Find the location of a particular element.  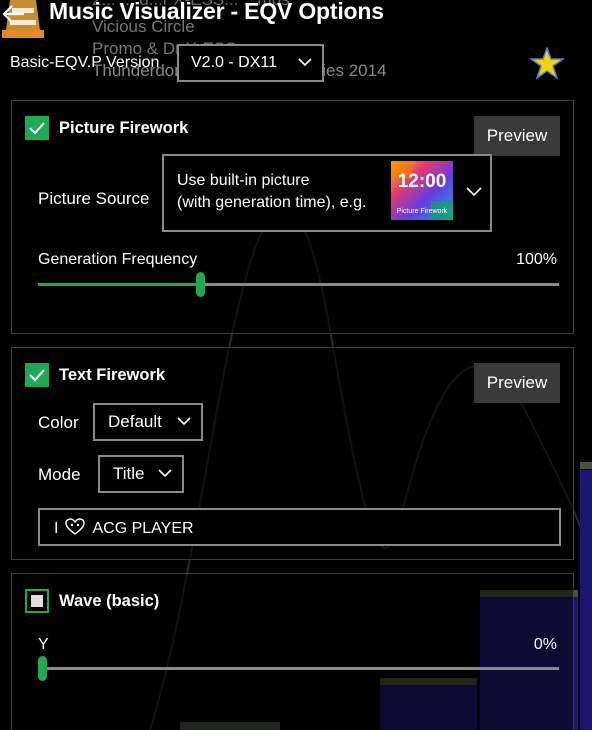

mode-dropdown: Title is located at coordinates (141, 474).